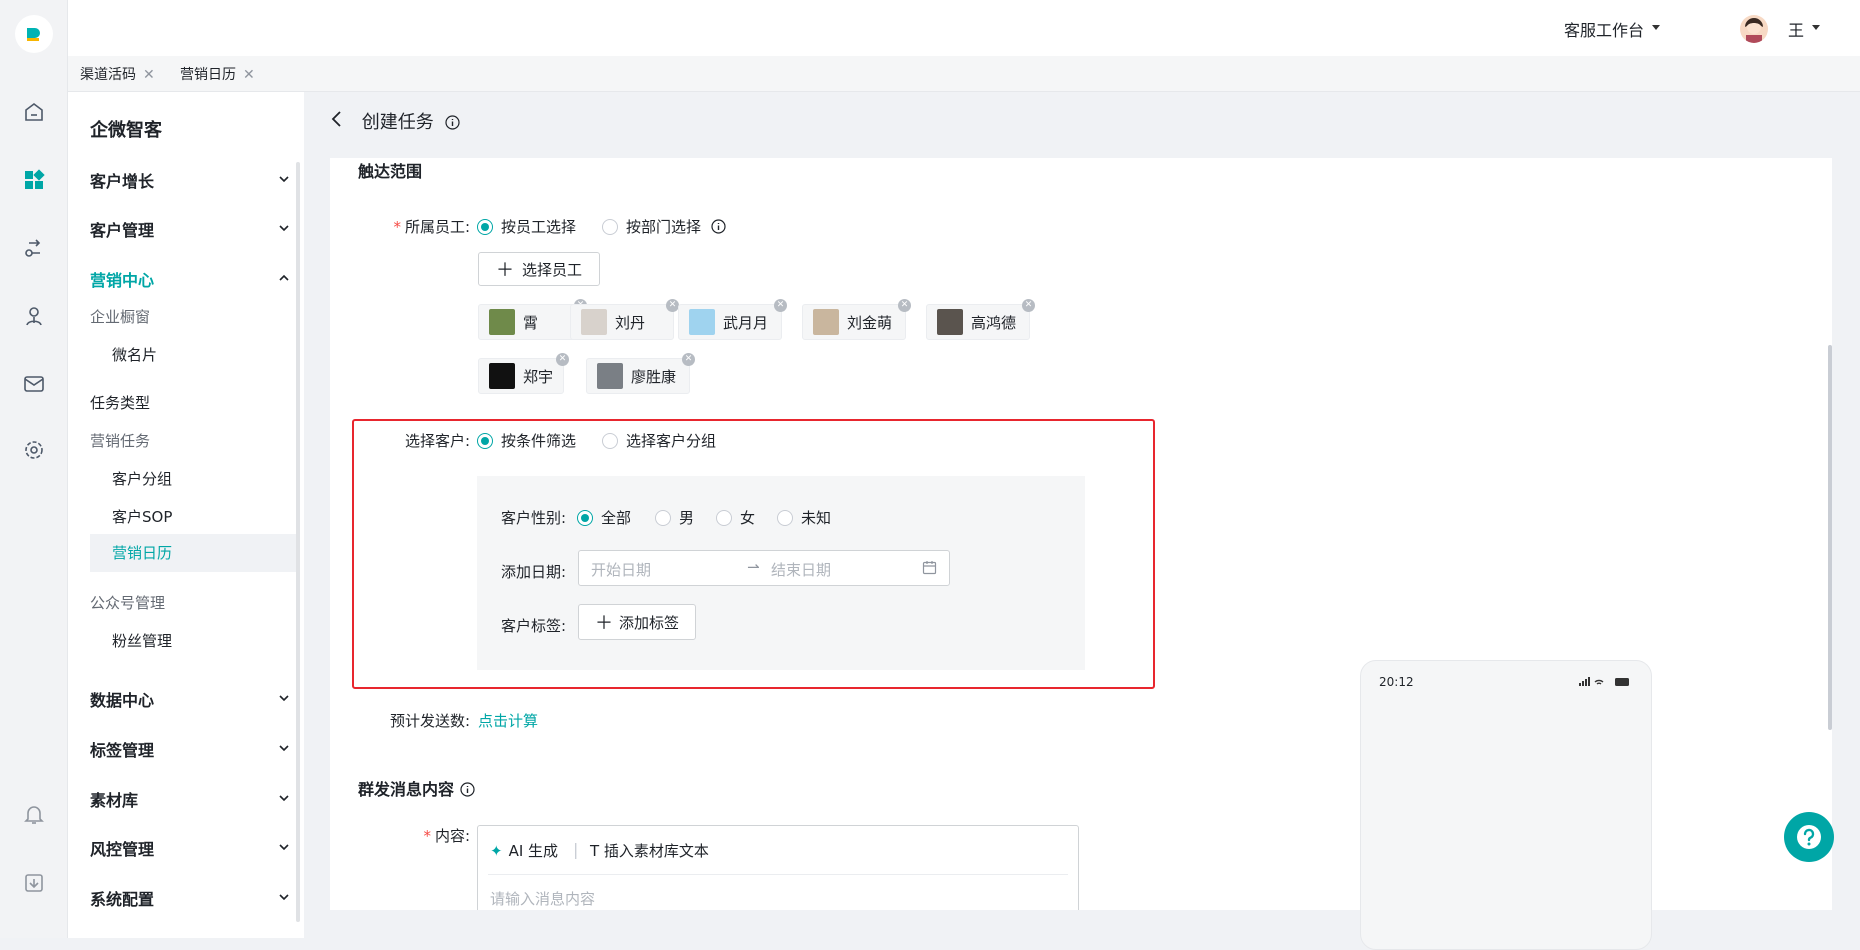  I want to click on sidebar-item-customer-group: 客户分组, so click(142, 478).